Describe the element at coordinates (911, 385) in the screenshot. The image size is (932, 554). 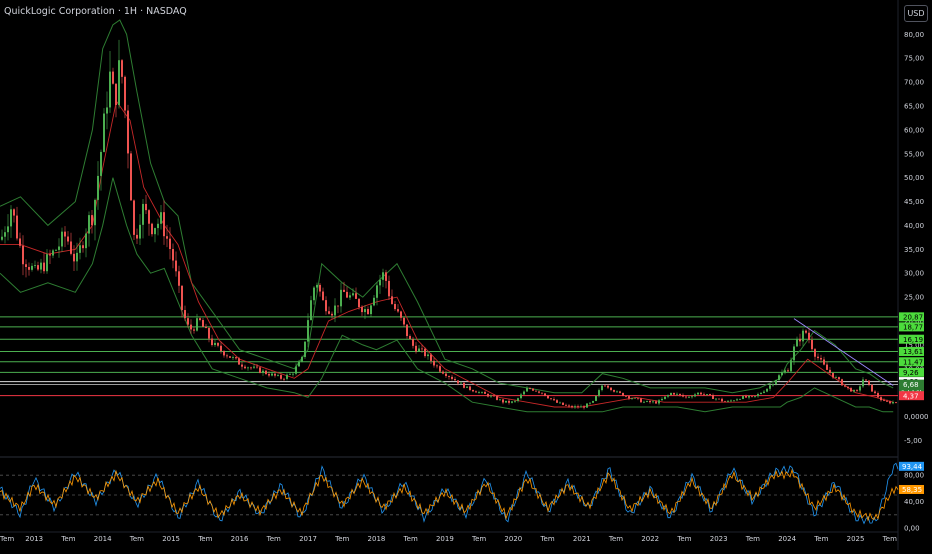
I see `price-marker-label: 6,68` at that location.